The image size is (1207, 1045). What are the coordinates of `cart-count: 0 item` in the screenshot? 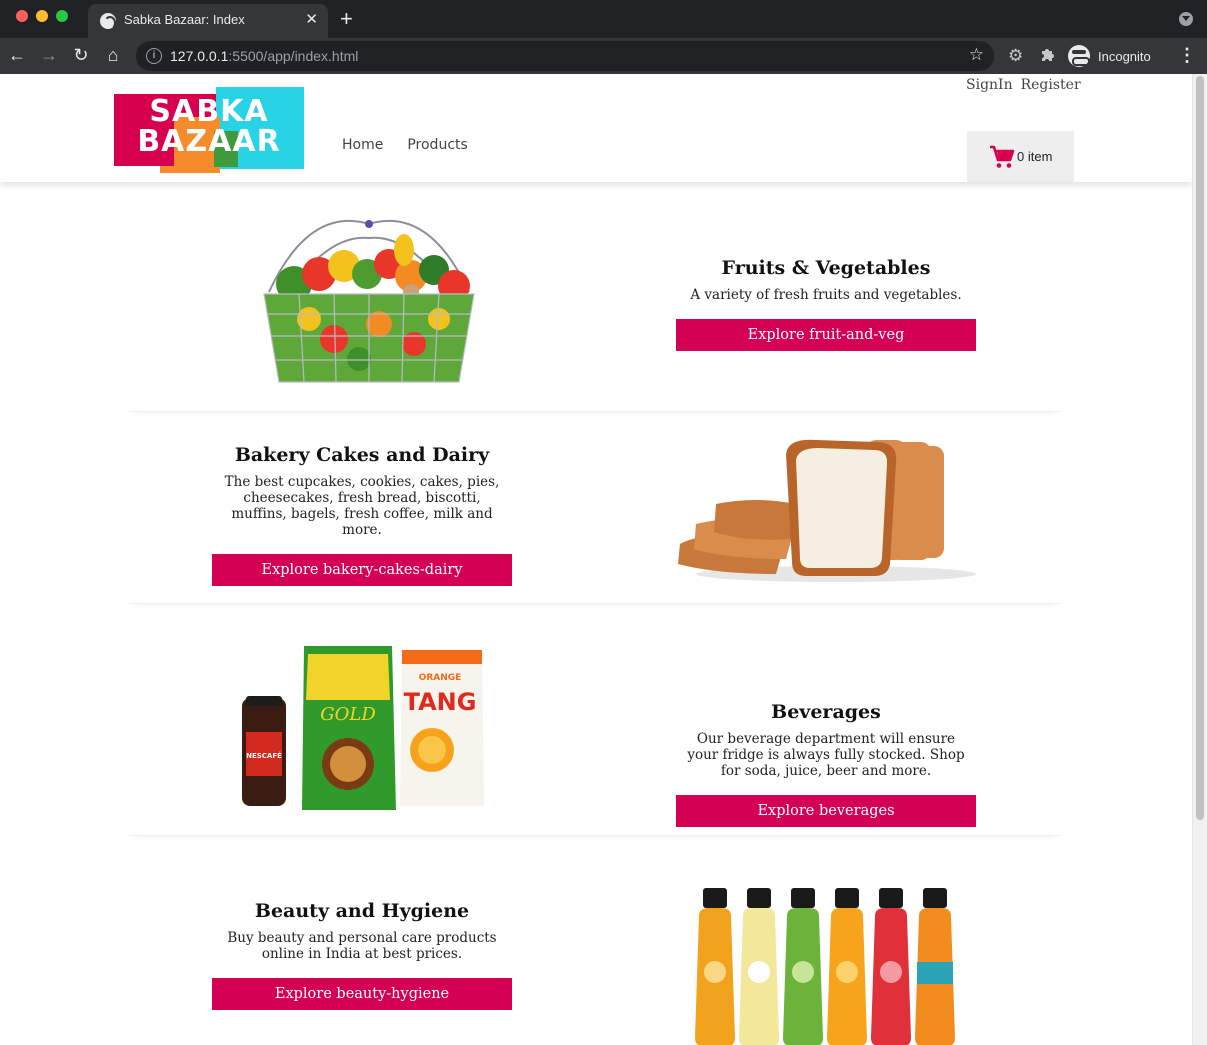 It's located at (1035, 156).